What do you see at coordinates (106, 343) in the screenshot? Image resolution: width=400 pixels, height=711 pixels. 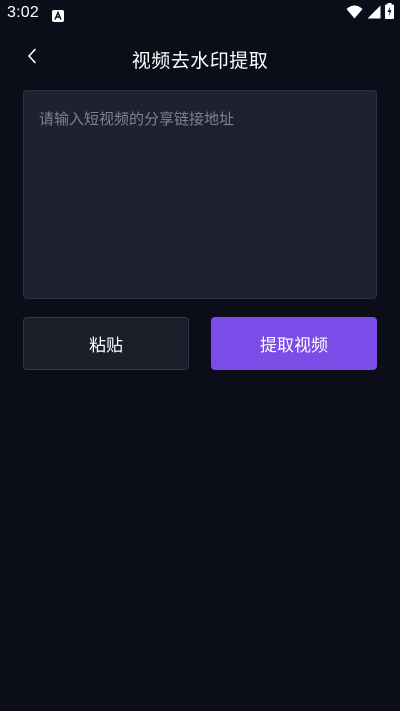 I see `paste-button: 粘贴` at bounding box center [106, 343].